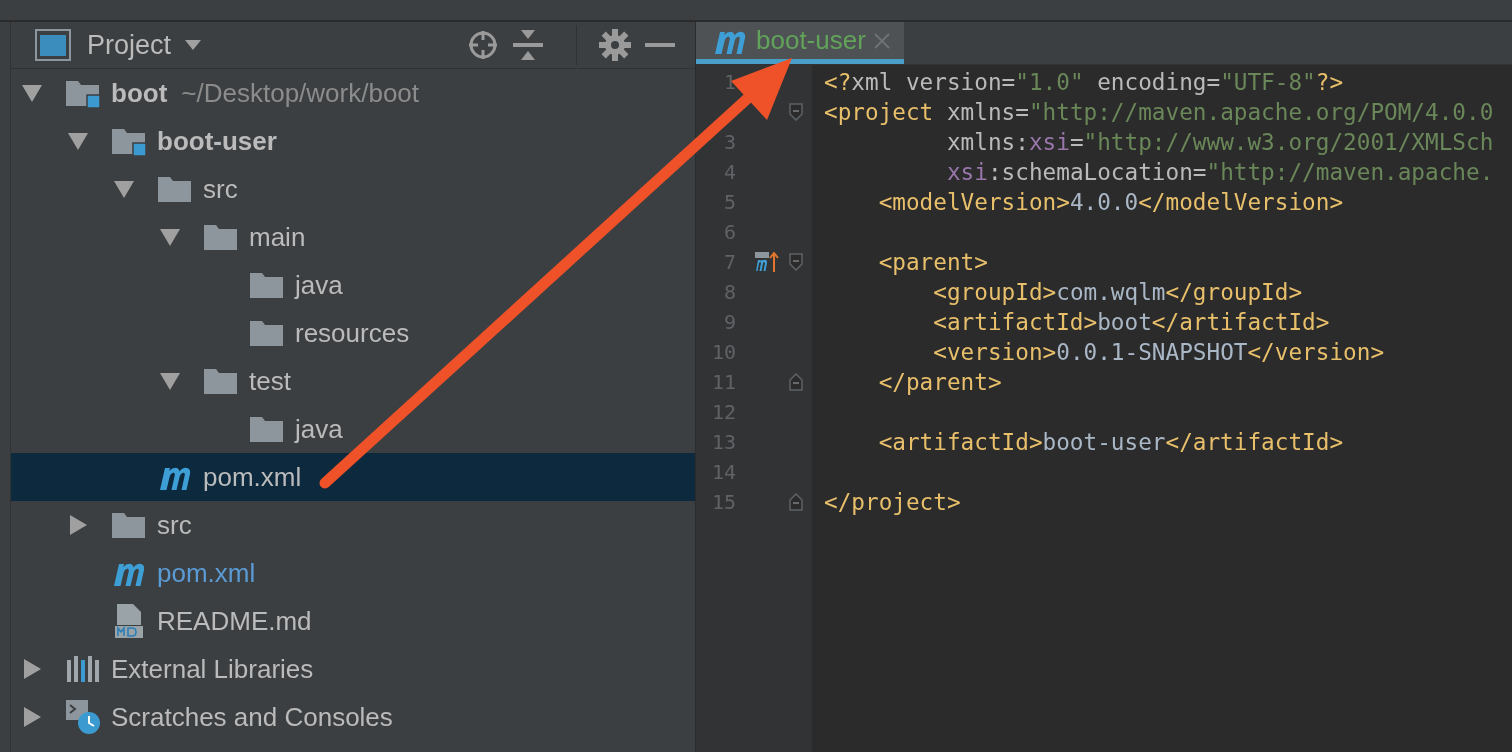  I want to click on tree-item-label: boot, so click(139, 93).